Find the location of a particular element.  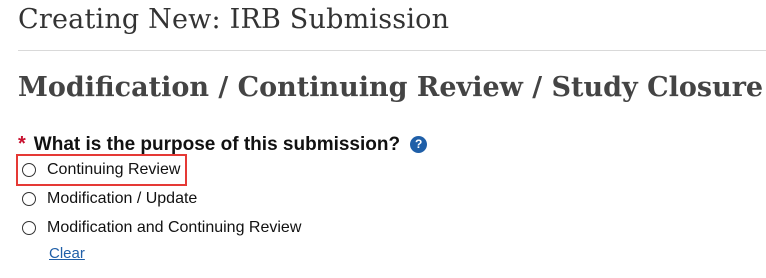

radio-option-label: Modification and Continuing Review is located at coordinates (174, 227).